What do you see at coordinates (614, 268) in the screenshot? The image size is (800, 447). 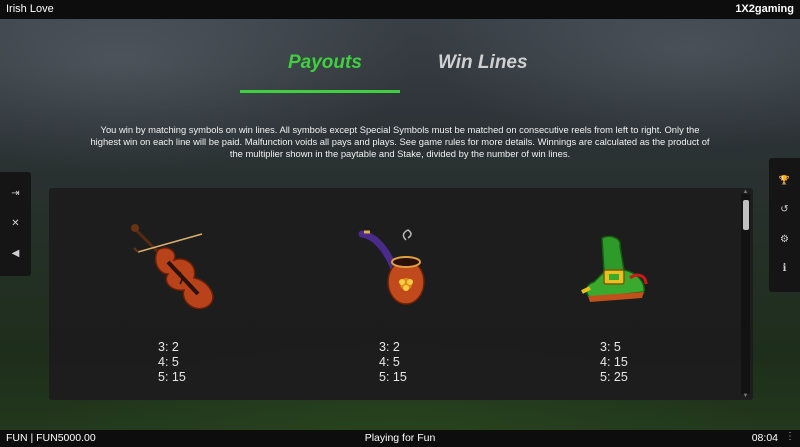 I see `leprechaun-shoe-icon` at bounding box center [614, 268].